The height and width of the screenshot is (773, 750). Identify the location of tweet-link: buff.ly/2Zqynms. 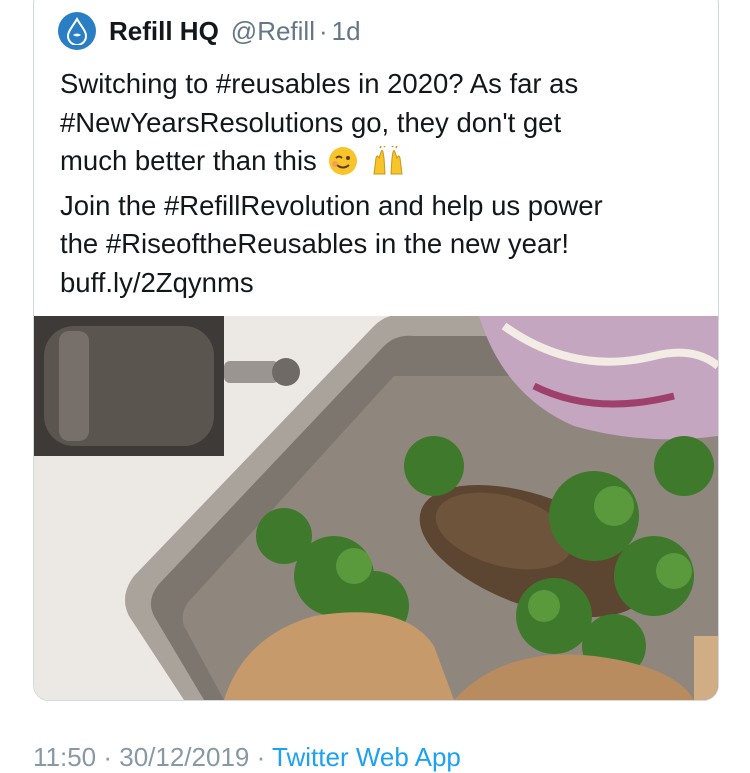
(157, 282).